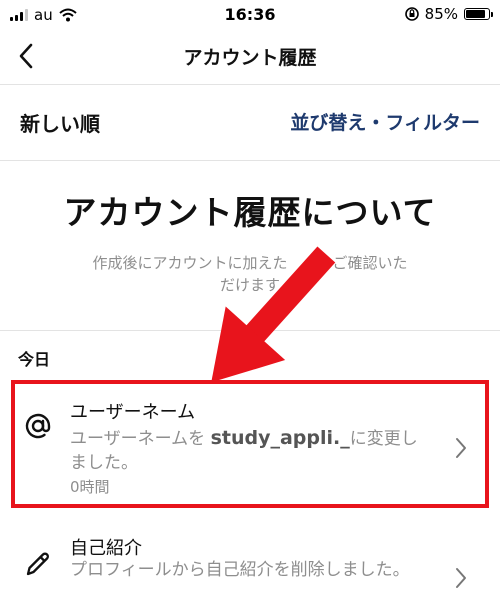 Image resolution: width=500 pixels, height=598 pixels. What do you see at coordinates (385, 121) in the screenshot?
I see `sort-filter-button: 並び替え・フィルター` at bounding box center [385, 121].